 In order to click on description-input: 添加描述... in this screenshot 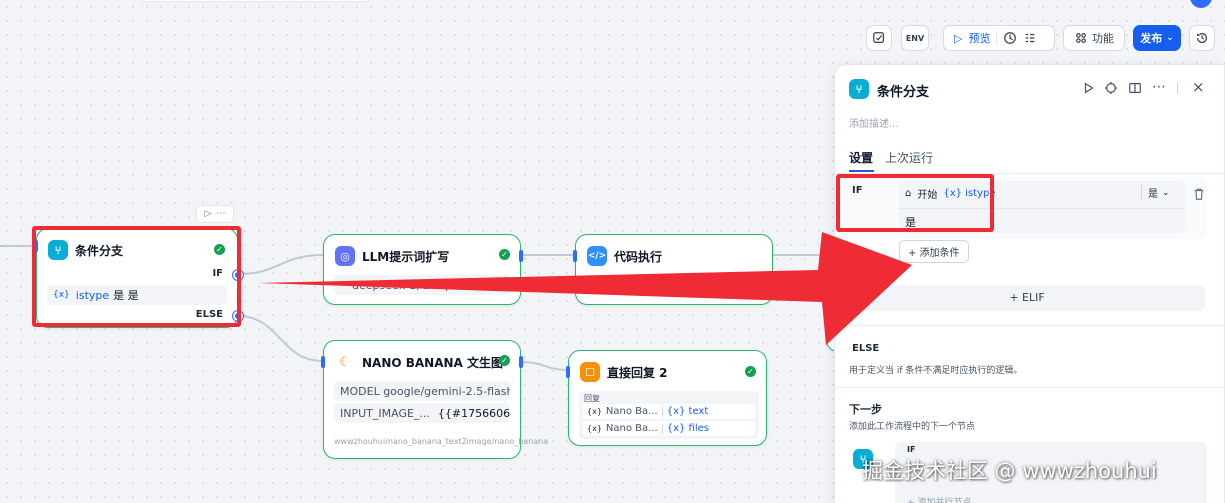, I will do `click(874, 122)`.